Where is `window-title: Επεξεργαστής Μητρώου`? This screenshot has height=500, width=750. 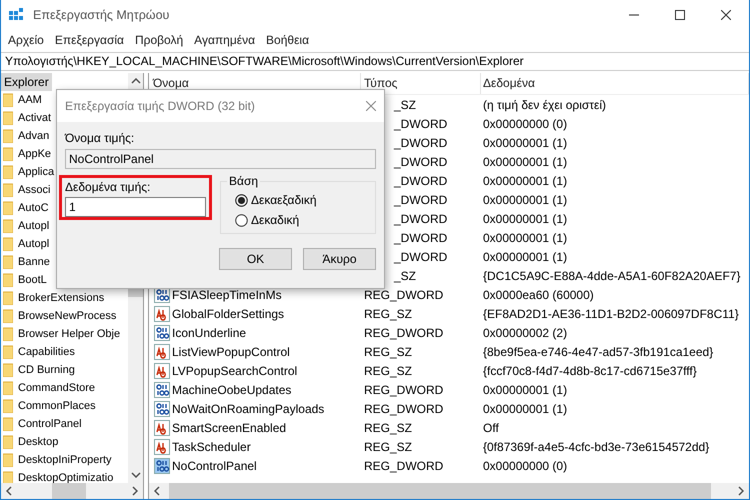
window-title: Επεξεργαστής Μητρώου is located at coordinates (101, 15).